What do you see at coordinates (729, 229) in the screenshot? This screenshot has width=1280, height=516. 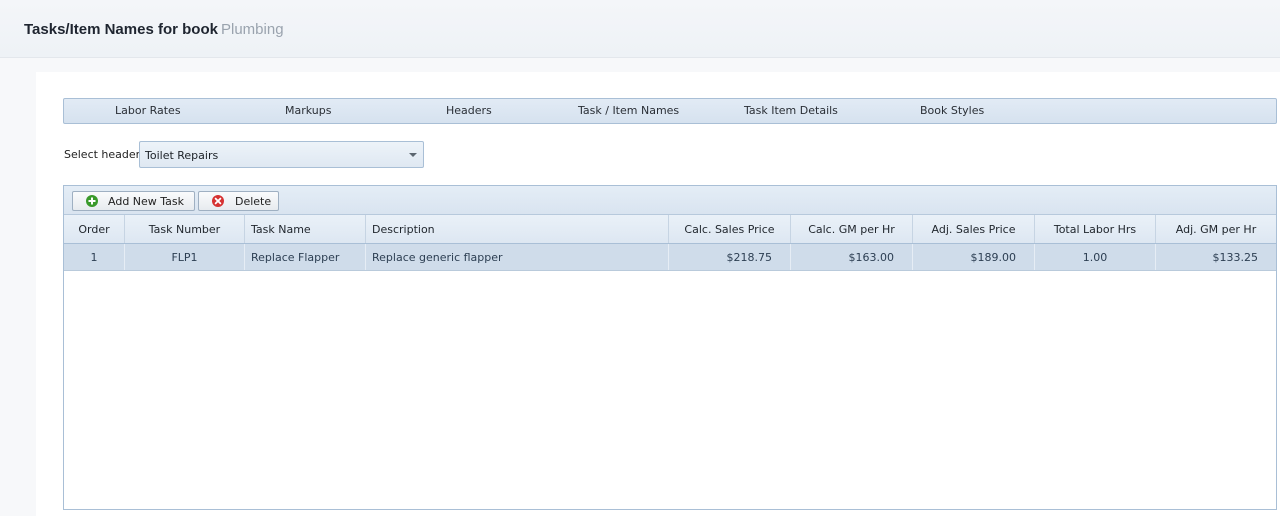 I see `column-header-calc-sales-price: Calc. Sales Price` at bounding box center [729, 229].